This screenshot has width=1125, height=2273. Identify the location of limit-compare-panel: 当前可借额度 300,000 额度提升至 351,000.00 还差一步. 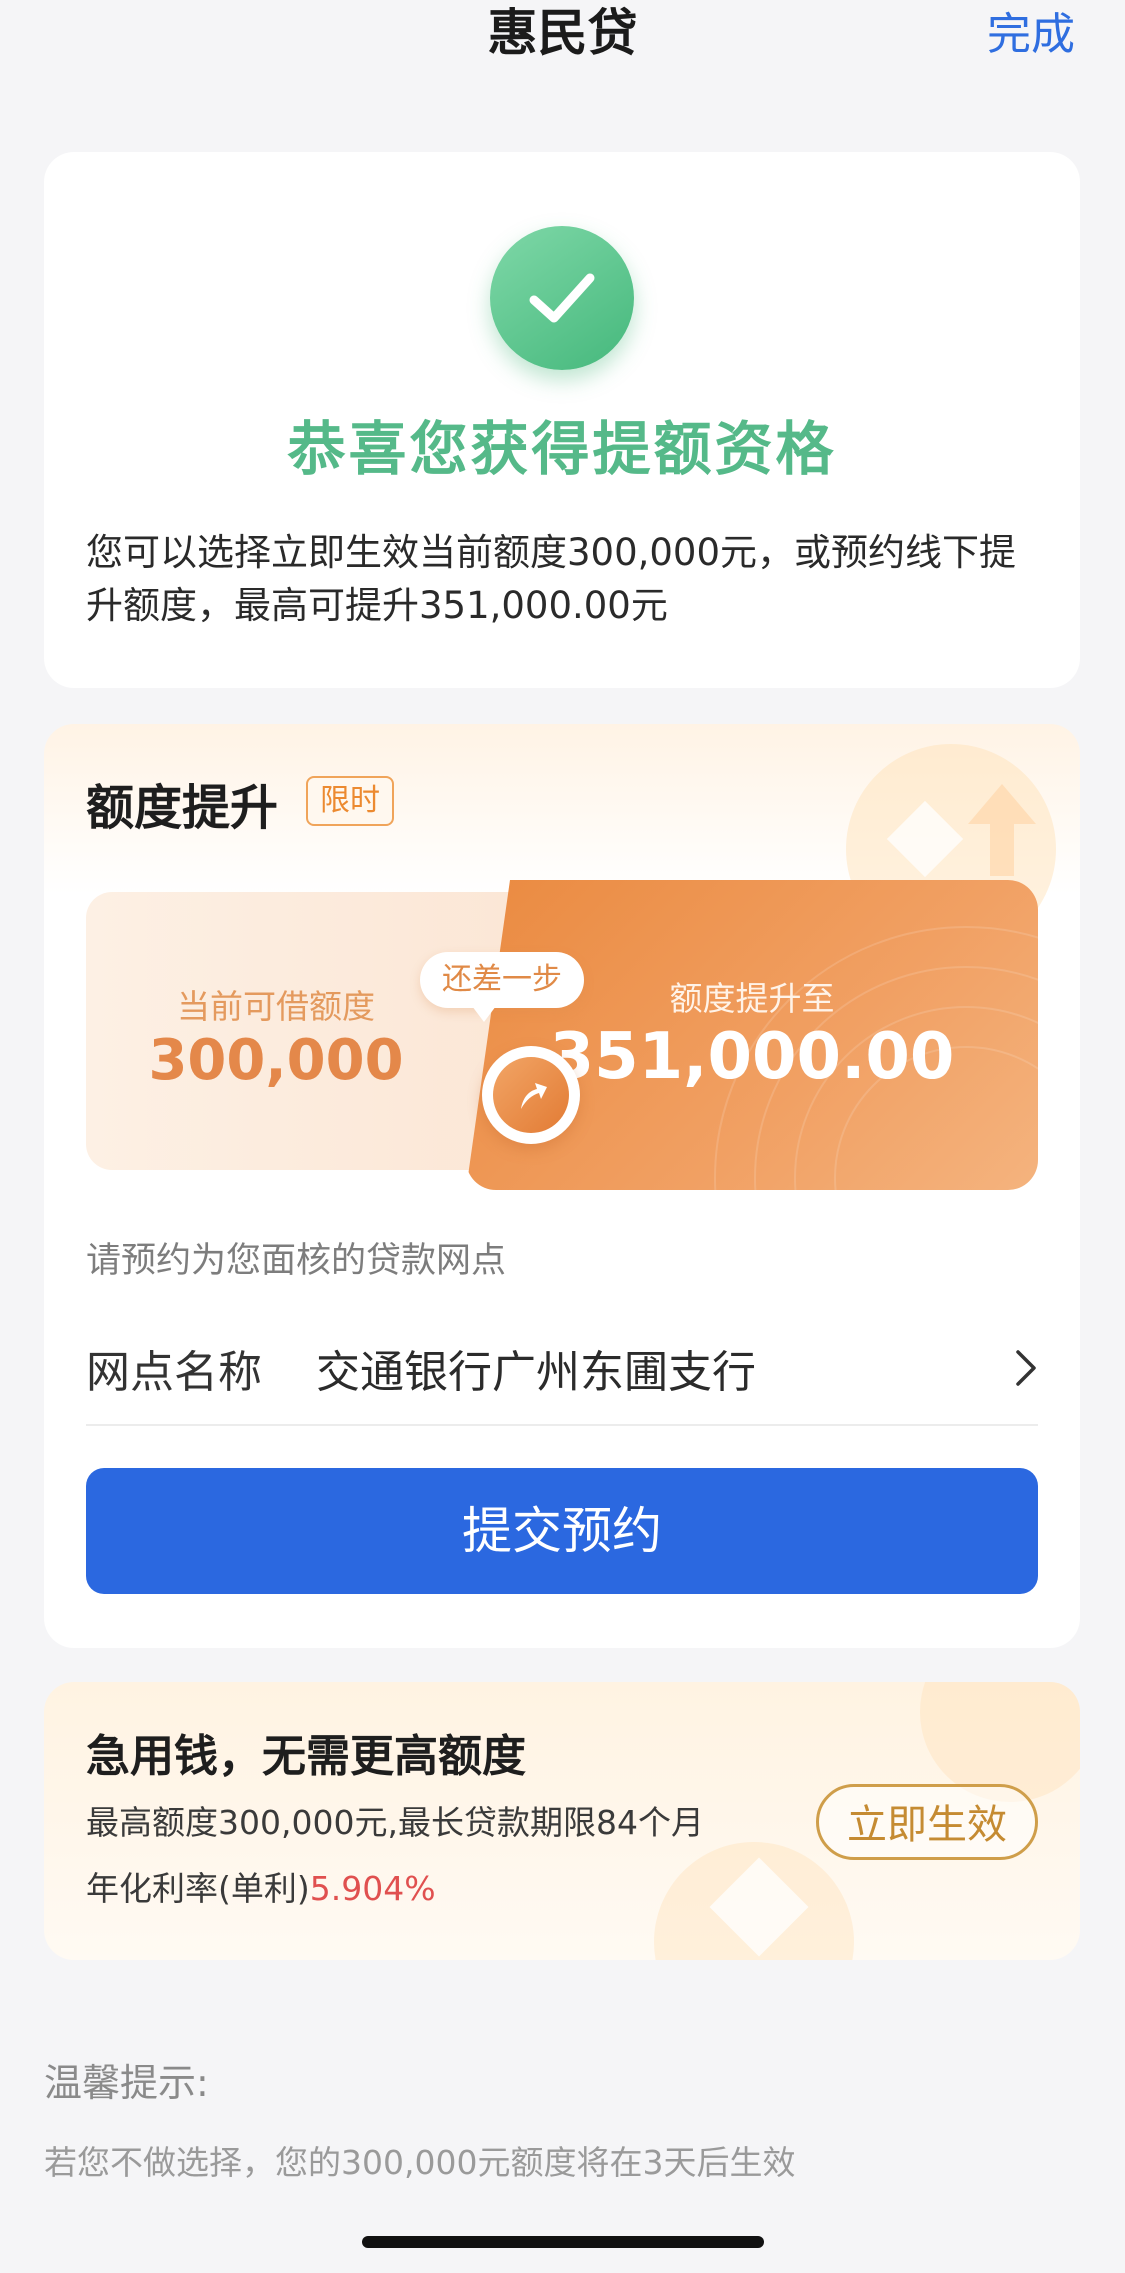
(562, 1035).